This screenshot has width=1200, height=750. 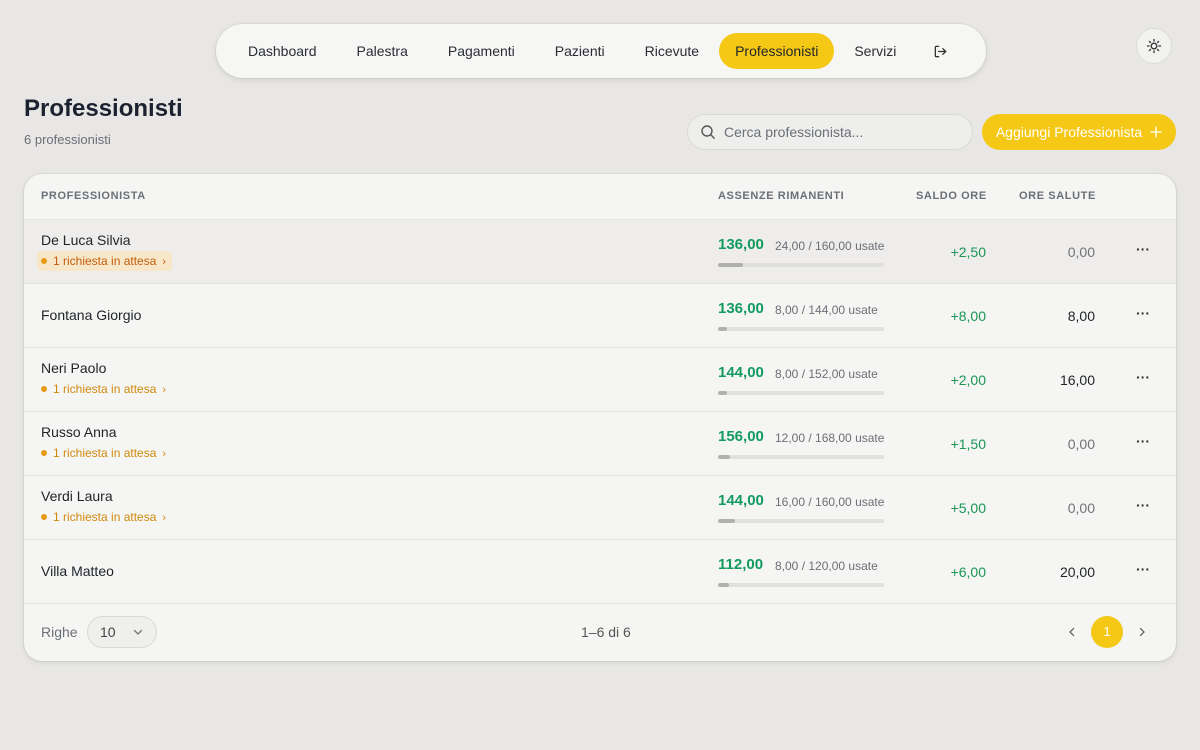 What do you see at coordinates (951, 196) in the screenshot?
I see `column-balance: SALDO ORE` at bounding box center [951, 196].